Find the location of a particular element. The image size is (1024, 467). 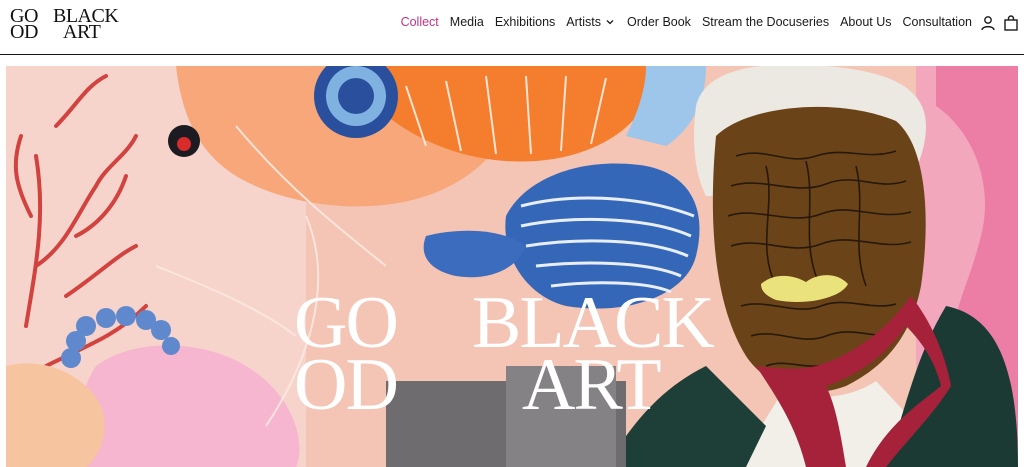

hero-logo-column-1: GO OD is located at coordinates (346, 356).